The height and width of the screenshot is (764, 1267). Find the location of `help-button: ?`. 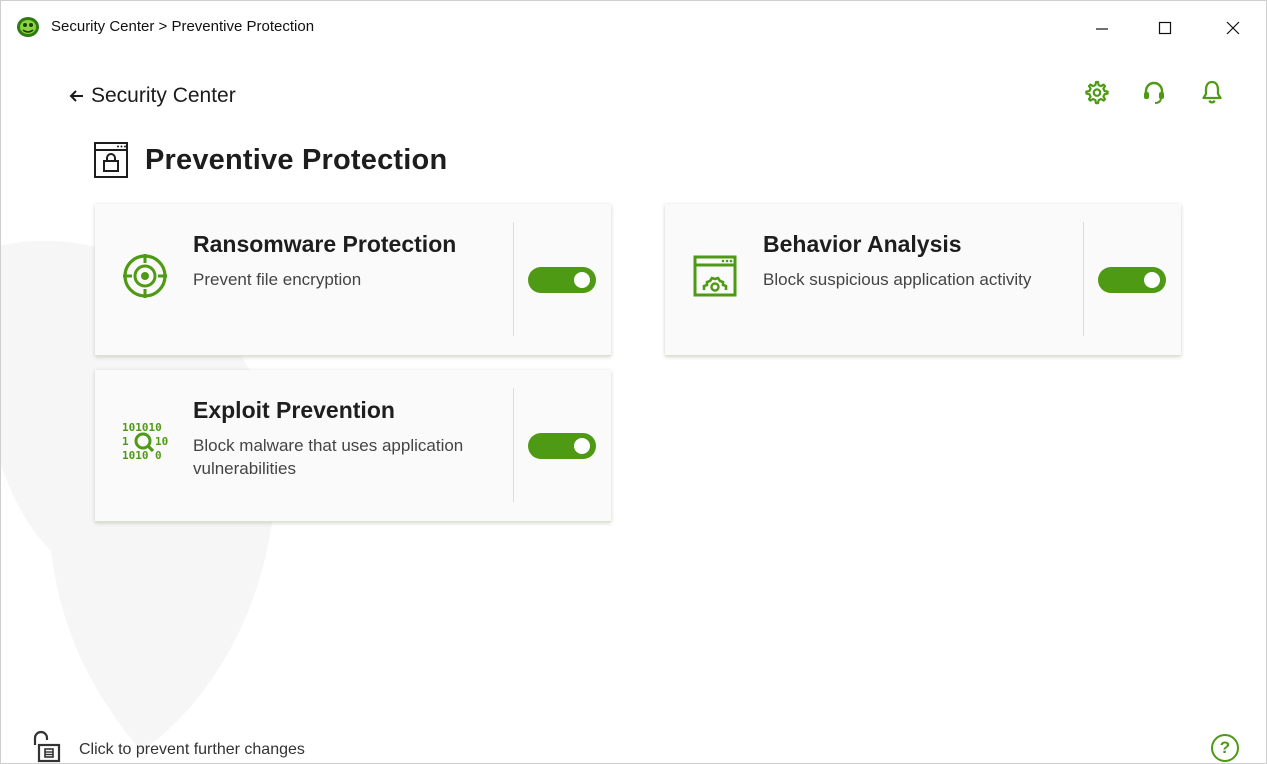

help-button: ? is located at coordinates (1225, 748).